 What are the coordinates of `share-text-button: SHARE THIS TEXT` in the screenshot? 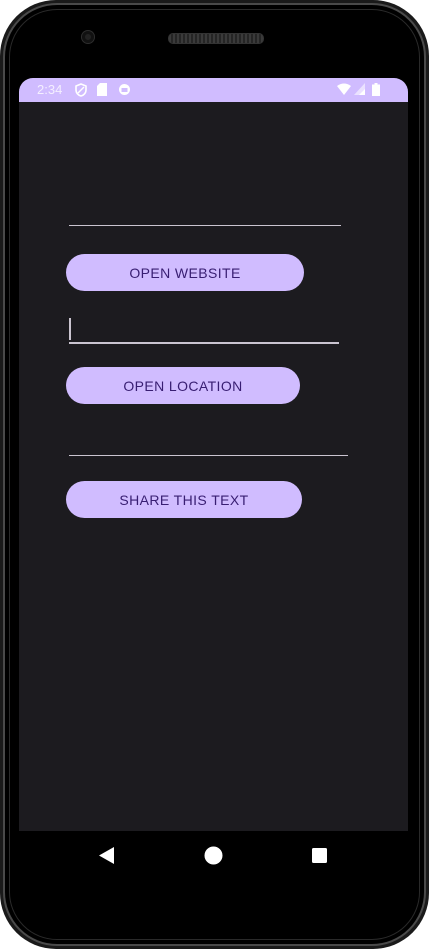 It's located at (184, 499).